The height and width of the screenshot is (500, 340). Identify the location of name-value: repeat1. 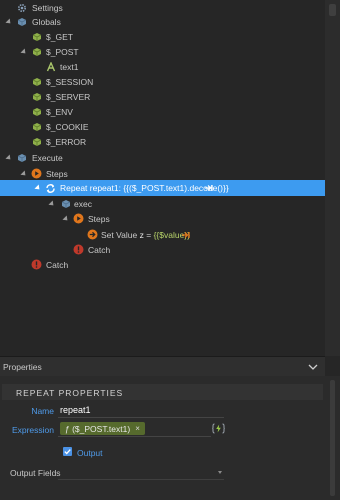
(75, 410).